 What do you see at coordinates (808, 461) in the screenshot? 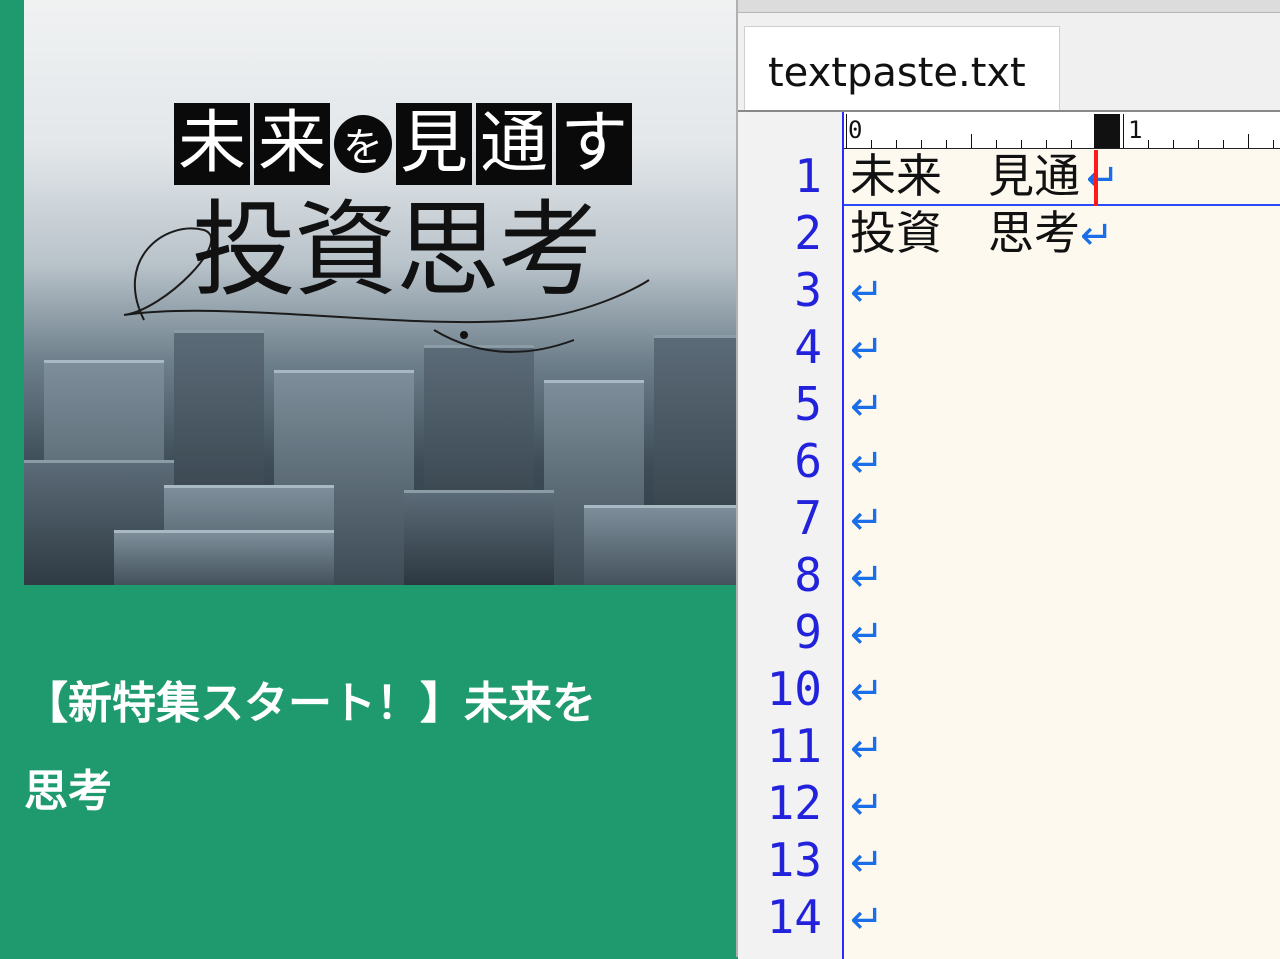
I see `line-number: 6` at bounding box center [808, 461].